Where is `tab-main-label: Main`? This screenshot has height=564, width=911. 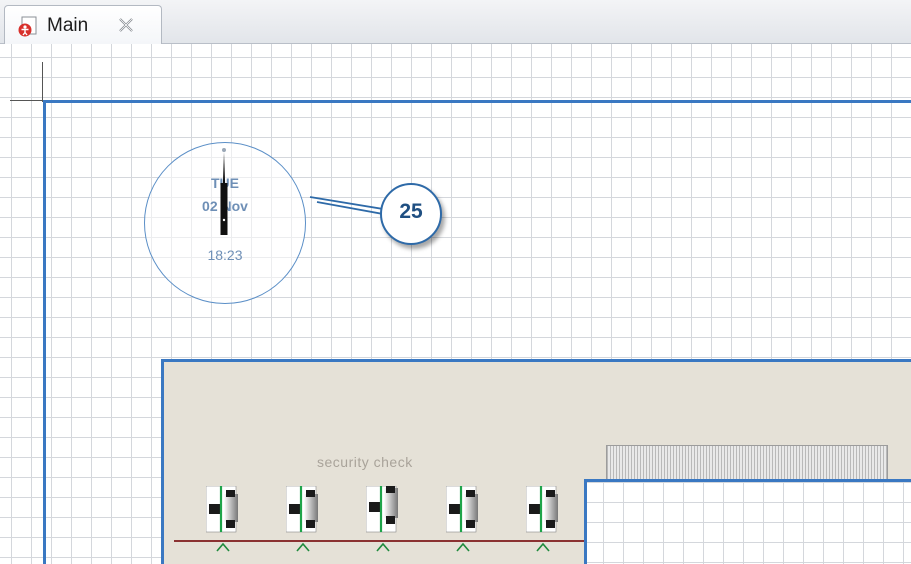
tab-main-label: Main is located at coordinates (68, 25).